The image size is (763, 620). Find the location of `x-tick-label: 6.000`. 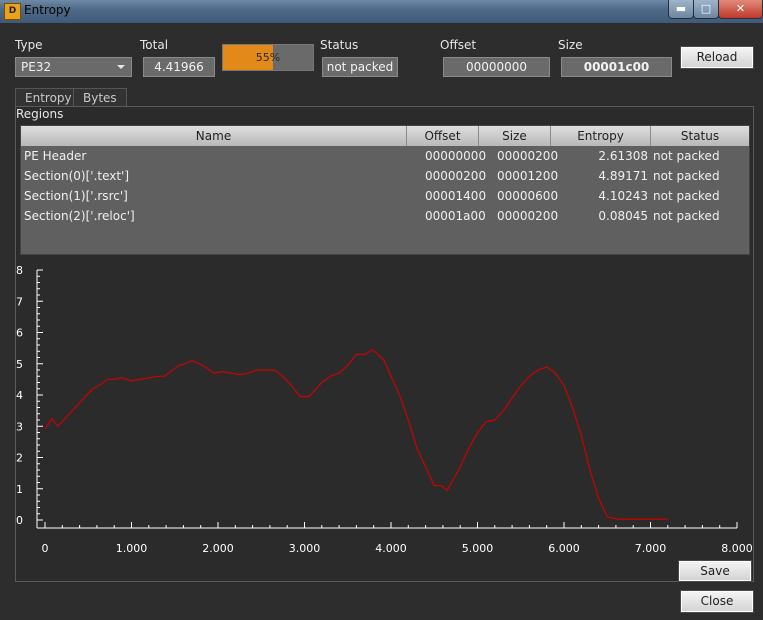

x-tick-label: 6.000 is located at coordinates (564, 548).